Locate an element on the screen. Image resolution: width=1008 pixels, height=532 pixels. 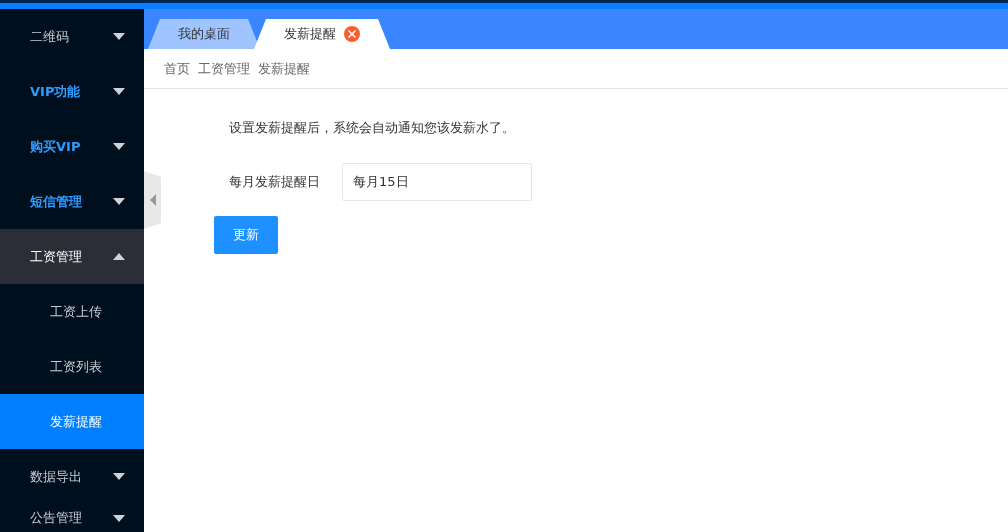
breadcrumb-link: 首页 is located at coordinates (177, 68).